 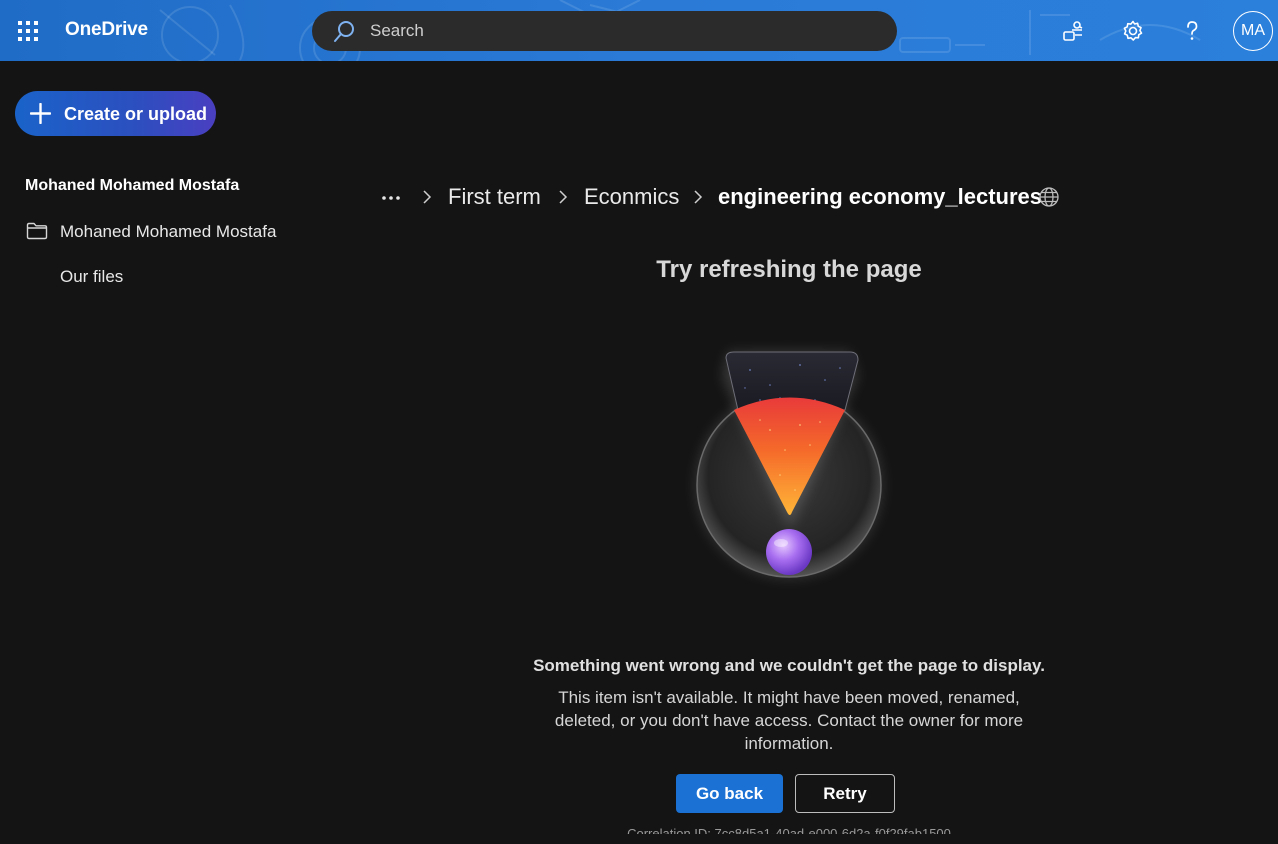 What do you see at coordinates (40, 113) in the screenshot?
I see `plus-icon` at bounding box center [40, 113].